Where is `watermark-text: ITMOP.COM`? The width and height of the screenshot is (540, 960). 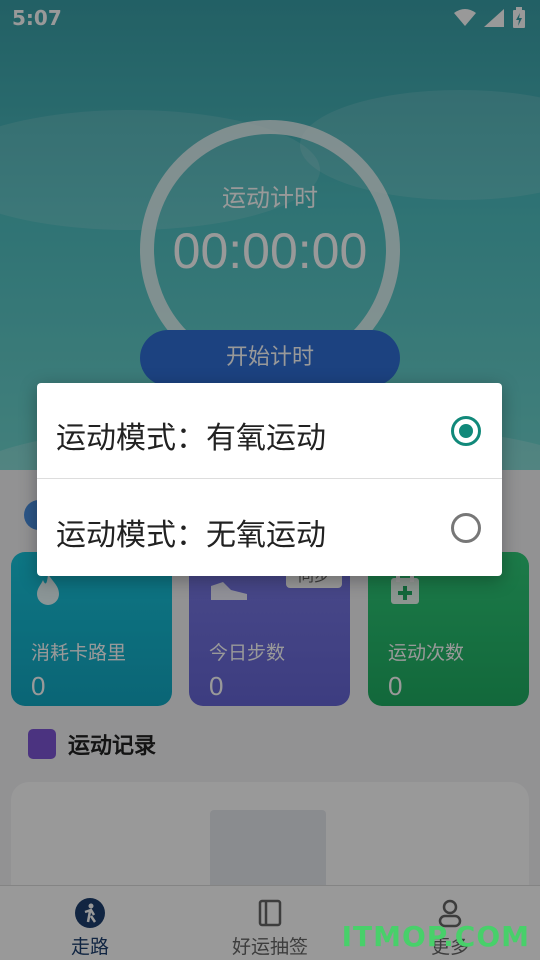
watermark-text: ITMOP.COM is located at coordinates (435, 936).